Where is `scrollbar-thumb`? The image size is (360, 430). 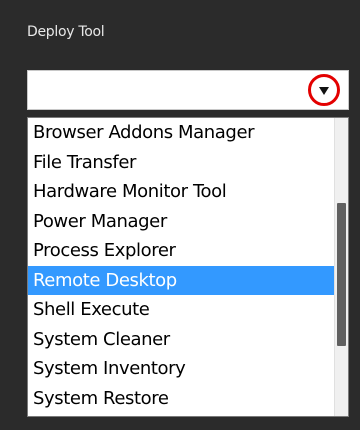 scrollbar-thumb is located at coordinates (341, 274).